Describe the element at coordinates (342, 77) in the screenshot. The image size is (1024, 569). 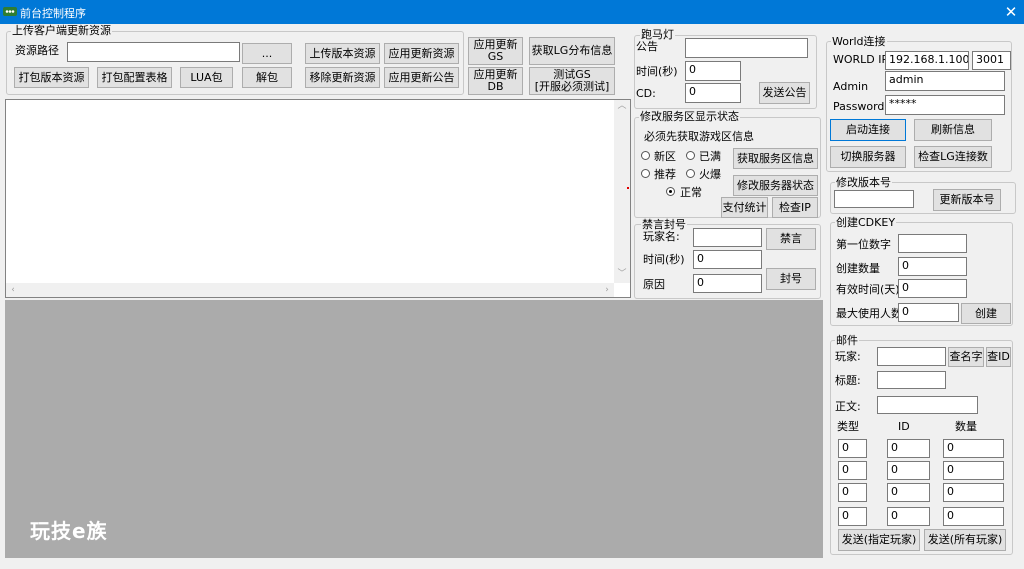
I see `remove-update-button: 移除更新资源` at that location.